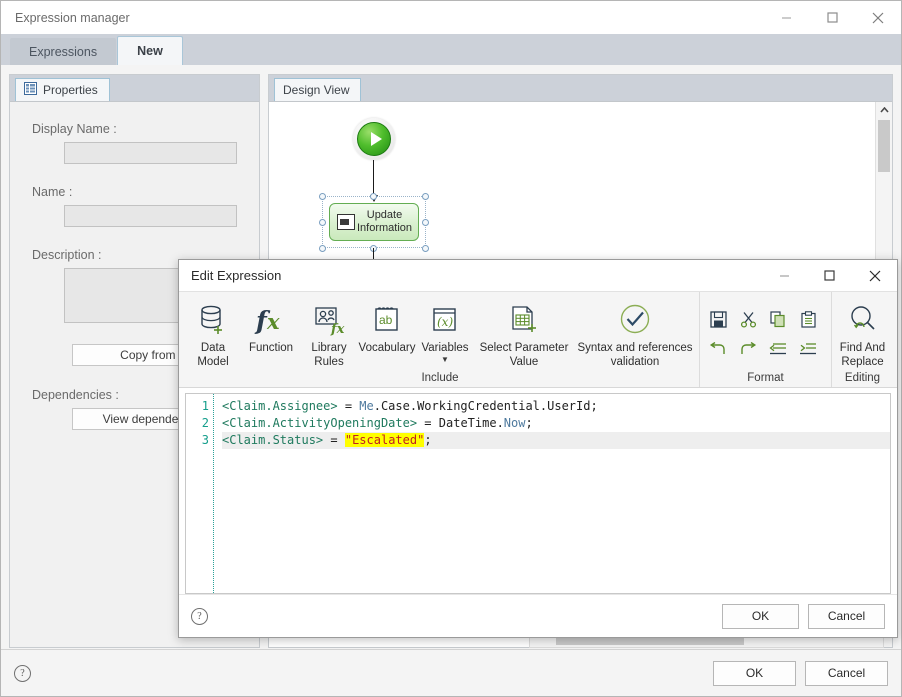 The height and width of the screenshot is (697, 902). I want to click on window-controls, so click(832, 17).